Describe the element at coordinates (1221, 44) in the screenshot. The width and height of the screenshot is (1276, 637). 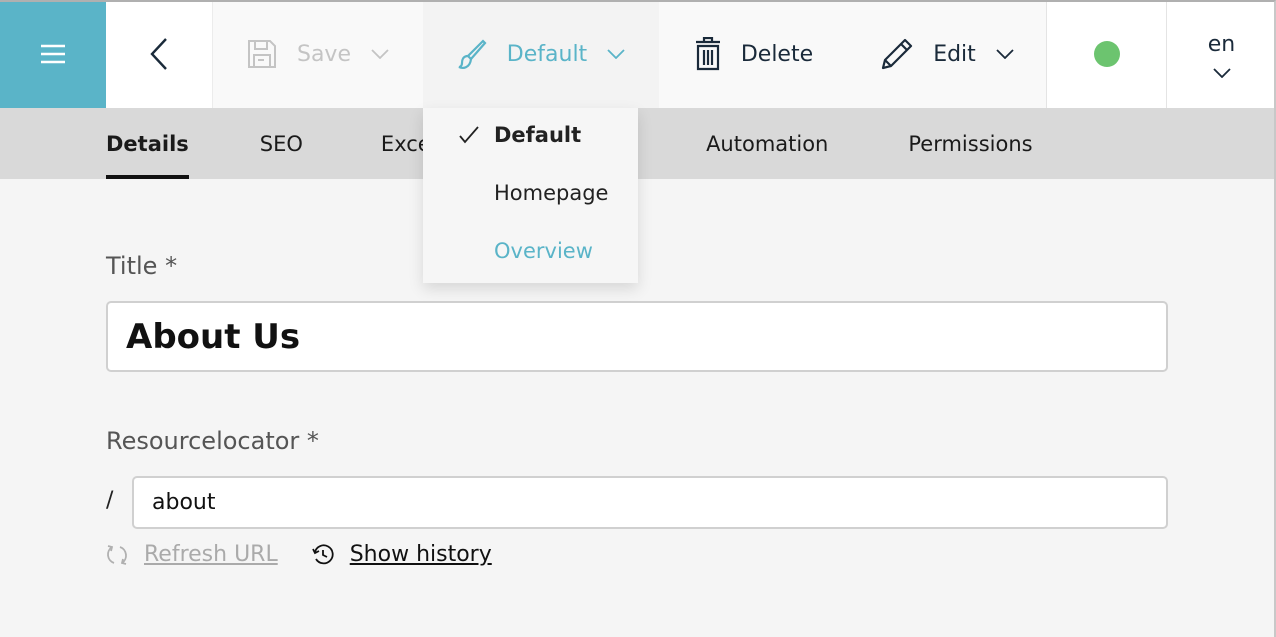
I see `locale-label: en` at that location.